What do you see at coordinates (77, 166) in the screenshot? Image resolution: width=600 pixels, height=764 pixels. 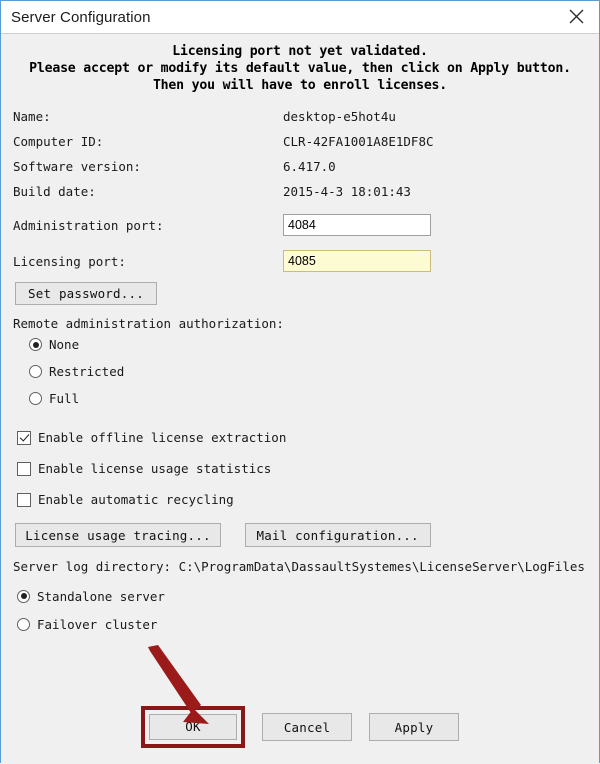 I see `info-label-software-version: Software version:` at bounding box center [77, 166].